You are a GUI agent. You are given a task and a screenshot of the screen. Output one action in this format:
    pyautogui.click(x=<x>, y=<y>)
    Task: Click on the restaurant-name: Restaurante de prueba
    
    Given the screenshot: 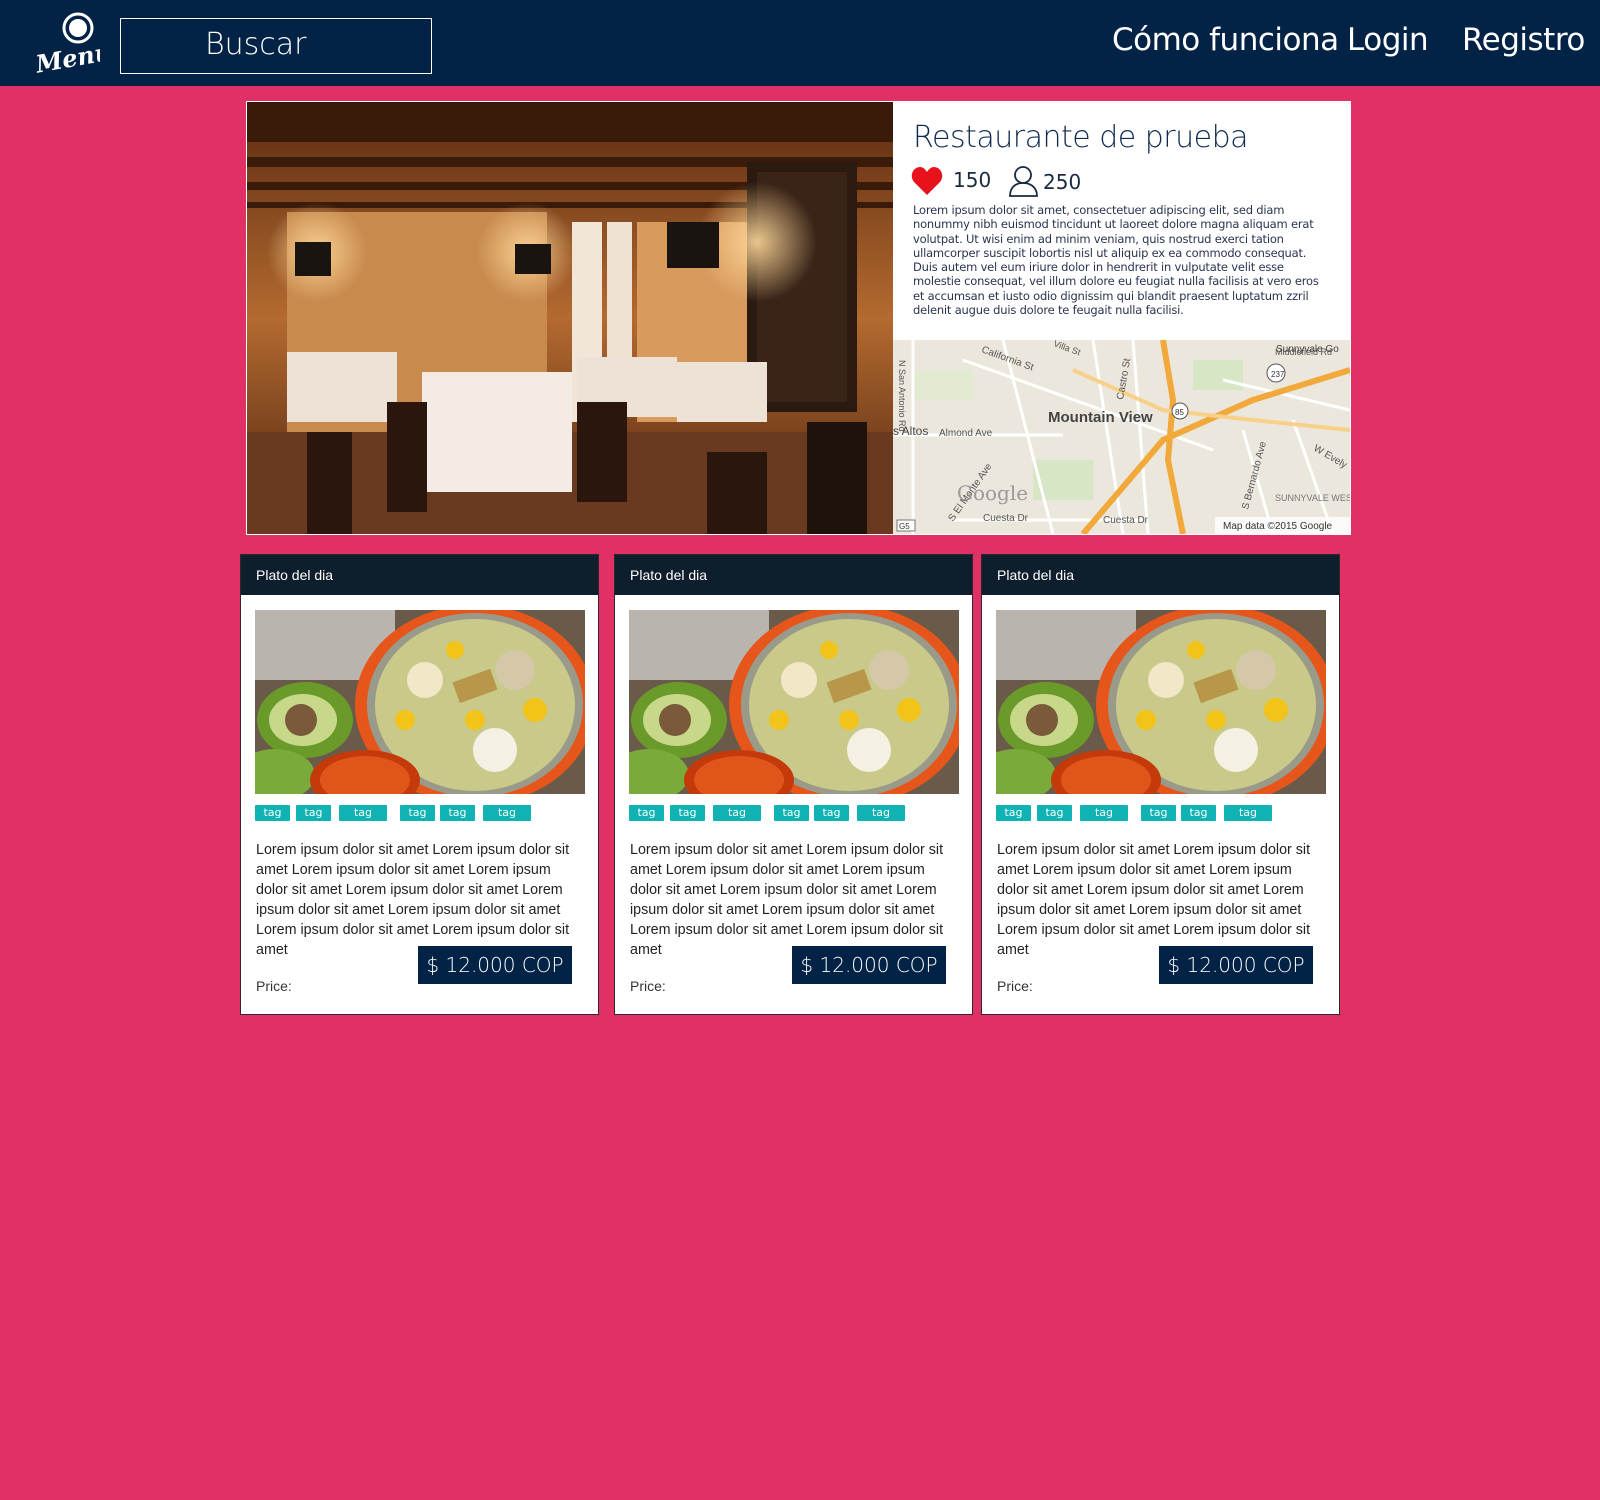 What is the action you would take?
    pyautogui.click(x=1081, y=137)
    